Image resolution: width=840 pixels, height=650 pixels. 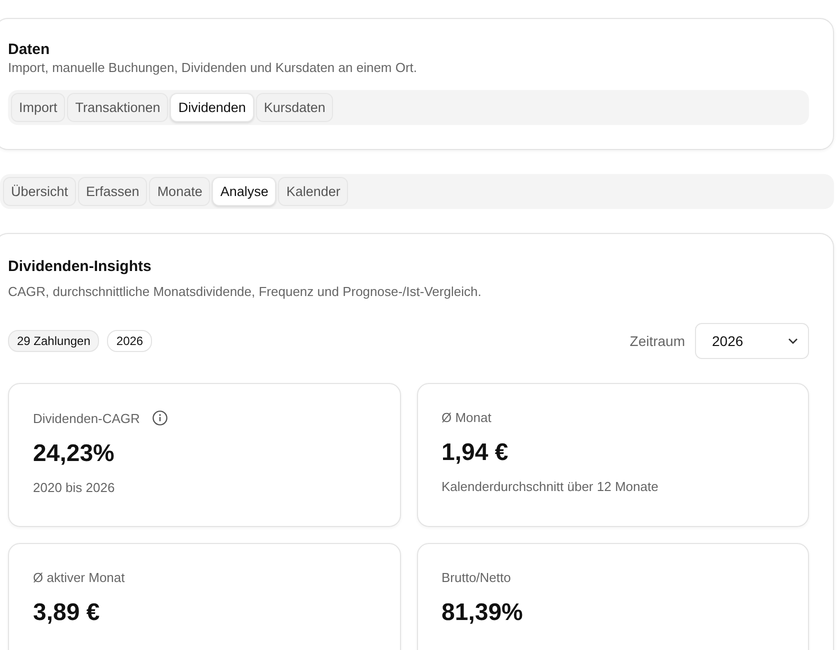 What do you see at coordinates (179, 191) in the screenshot?
I see `tab: Monate` at bounding box center [179, 191].